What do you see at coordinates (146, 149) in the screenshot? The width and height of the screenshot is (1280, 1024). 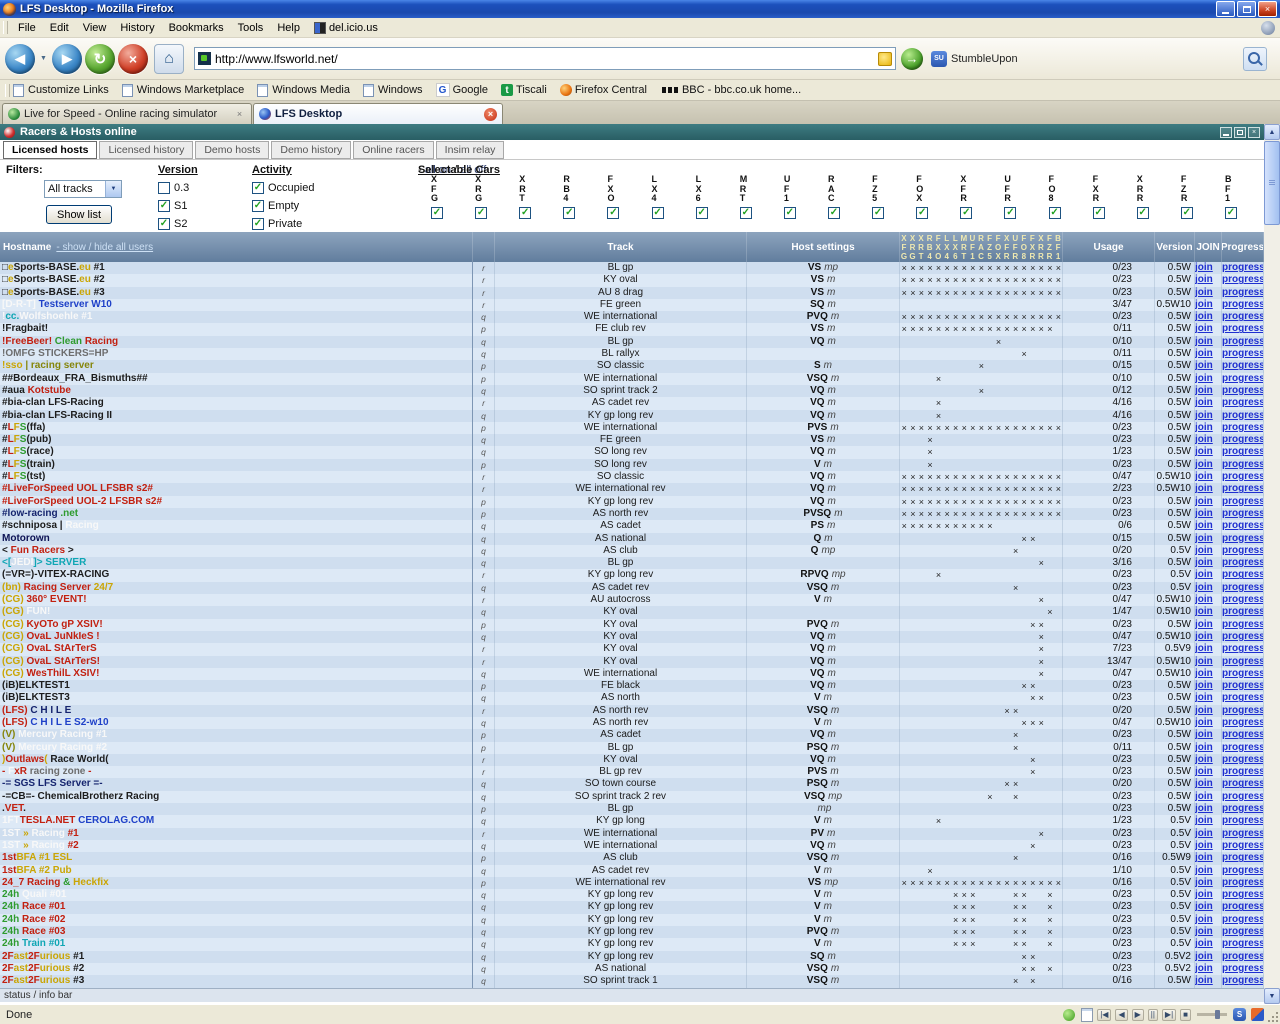 I see `page-tab-licensed-history: Licensed history` at bounding box center [146, 149].